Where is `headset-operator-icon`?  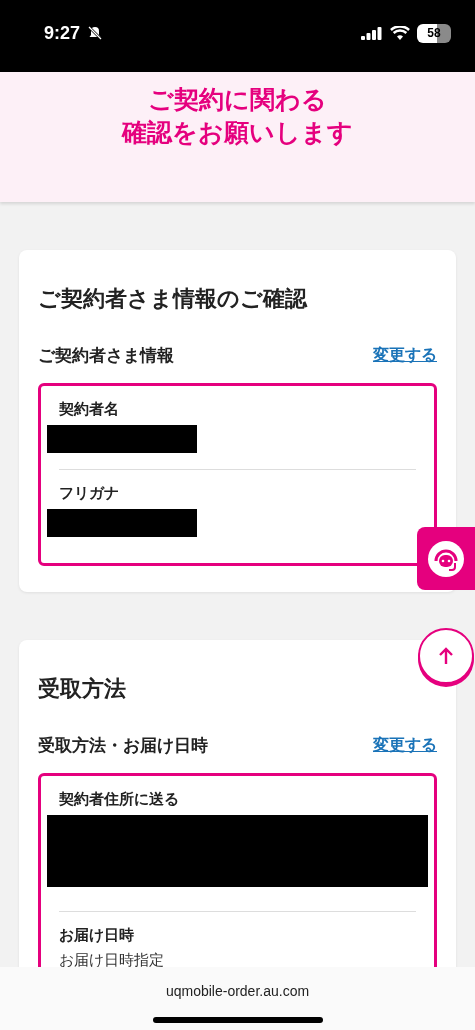
headset-operator-icon is located at coordinates (446, 558).